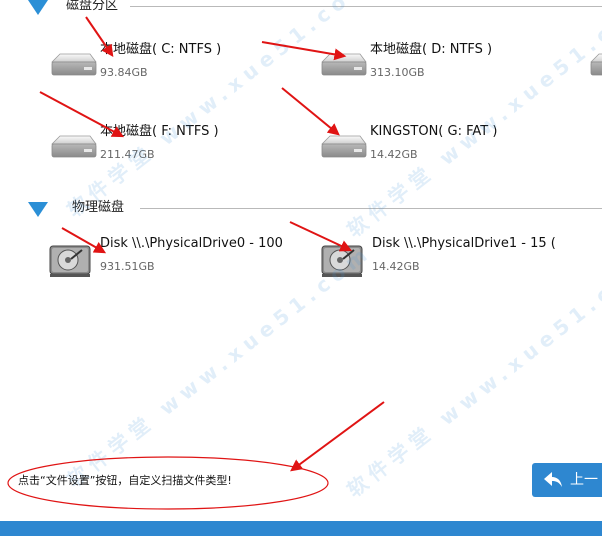 The image size is (602, 536). I want to click on drive-partial, so click(593, 66).